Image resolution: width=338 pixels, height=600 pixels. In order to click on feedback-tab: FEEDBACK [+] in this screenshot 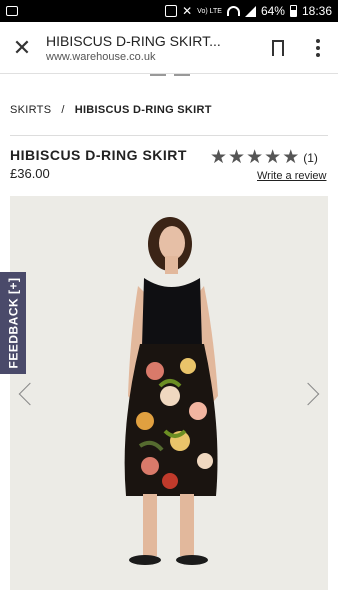, I will do `click(13, 323)`.